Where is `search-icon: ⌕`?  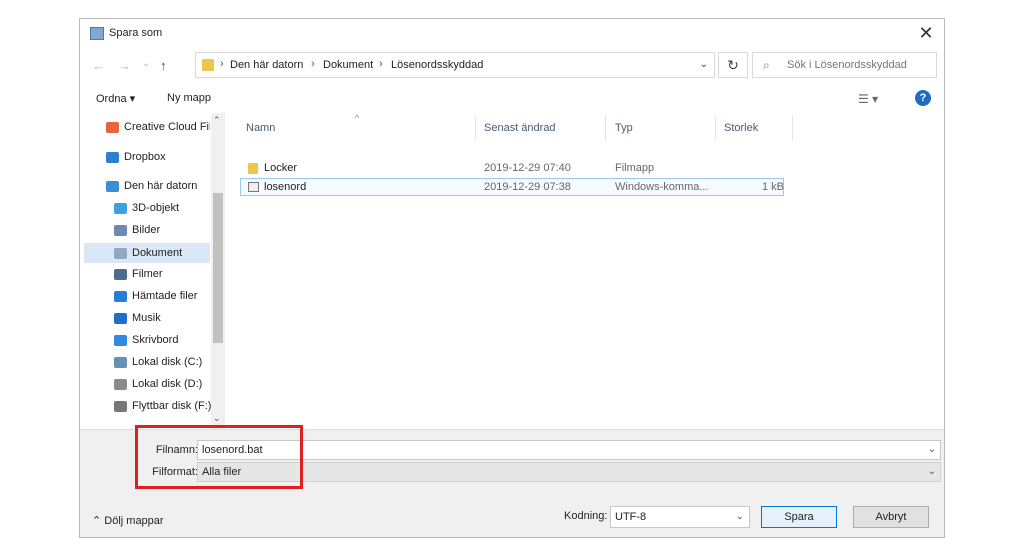 search-icon: ⌕ is located at coordinates (766, 65).